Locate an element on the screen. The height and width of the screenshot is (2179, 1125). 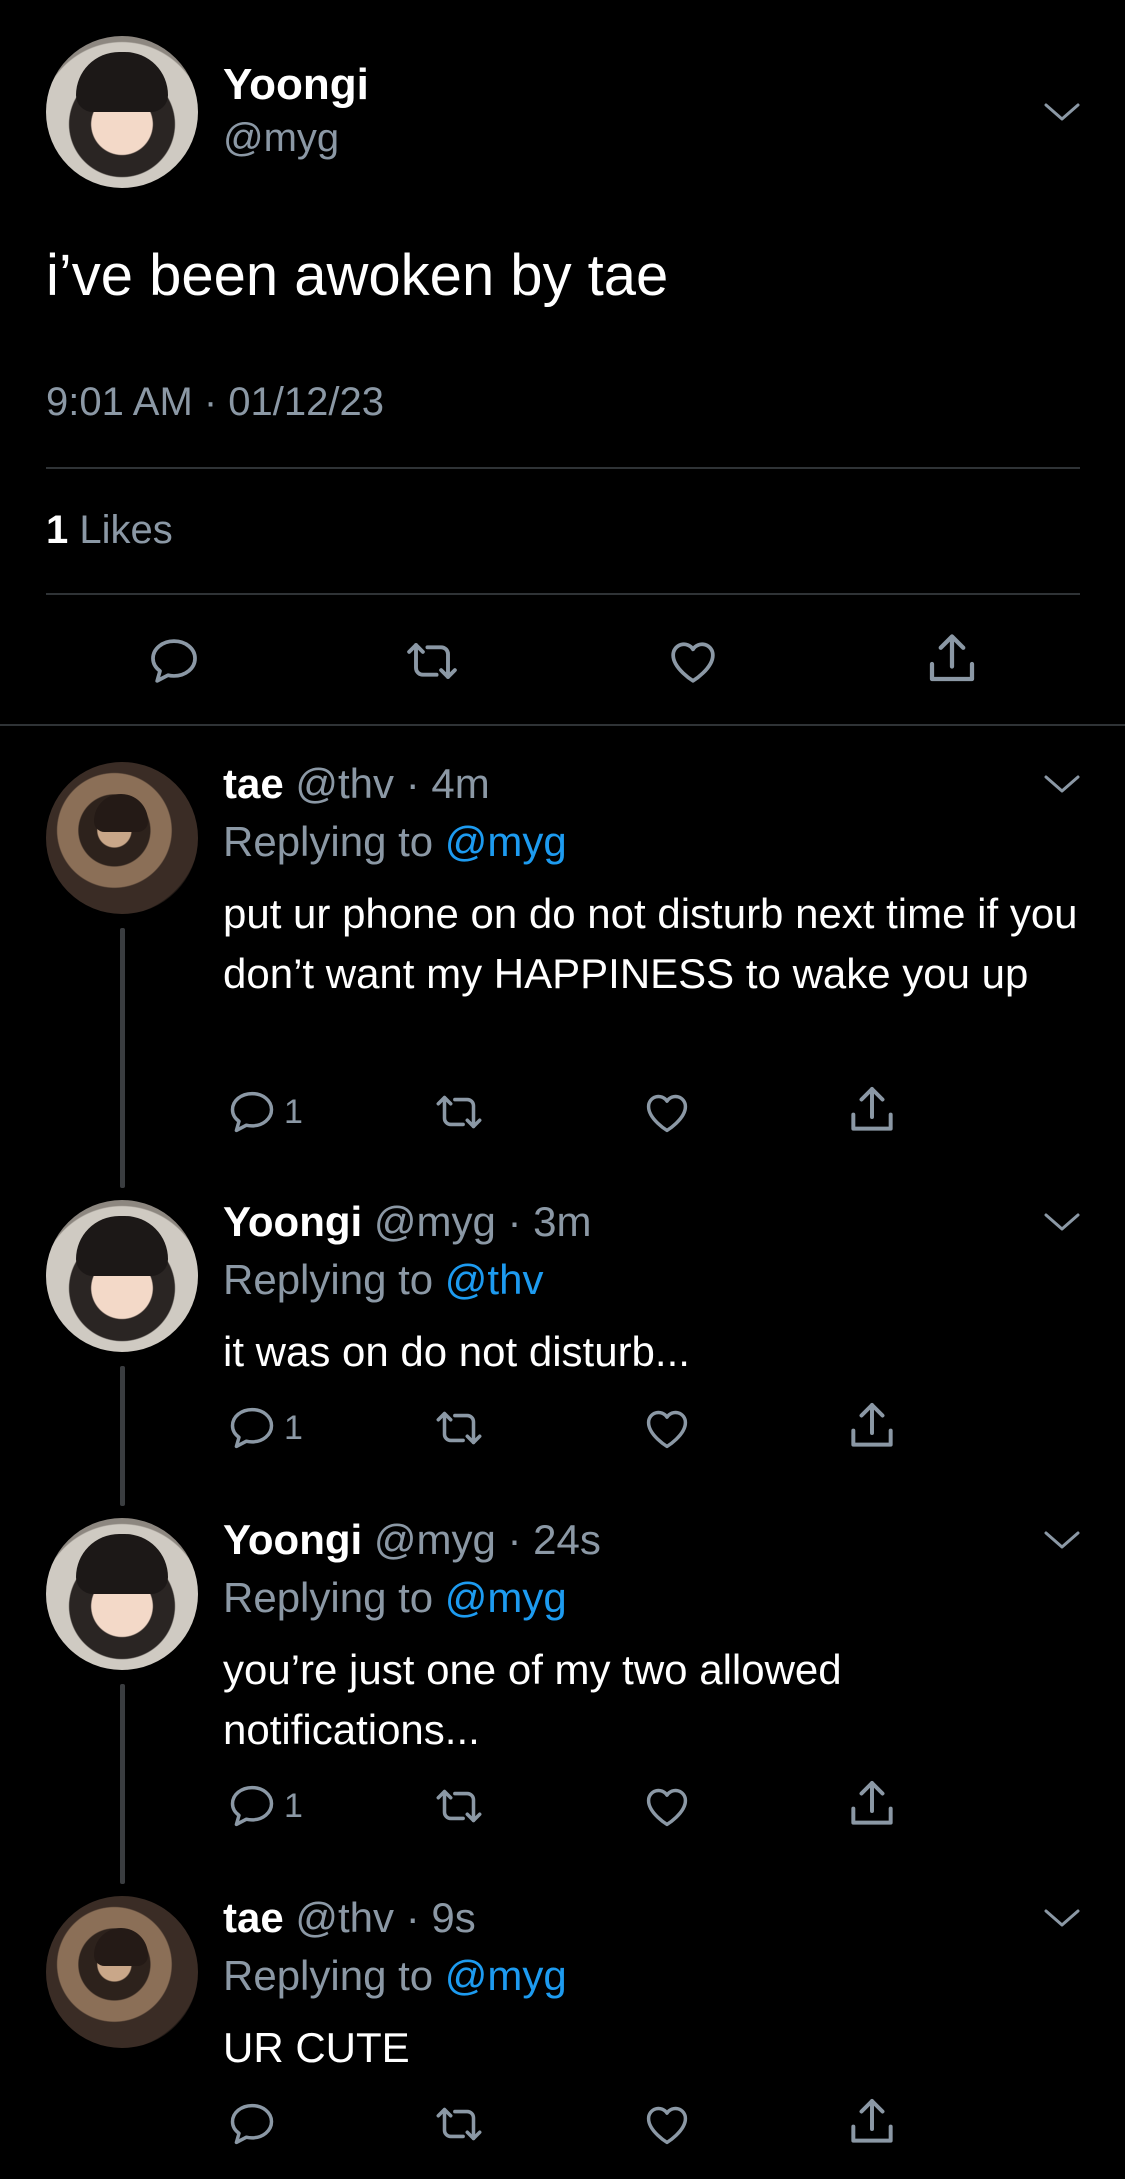
tweet-text: UR CUTE is located at coordinates (316, 2047).